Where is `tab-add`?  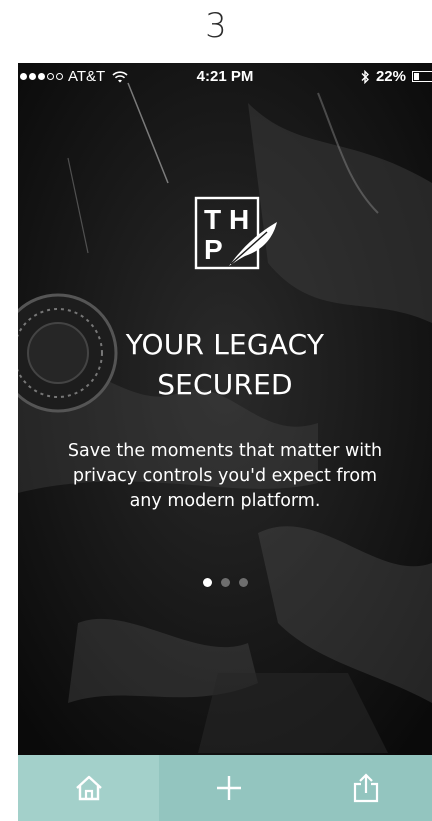 tab-add is located at coordinates (229, 788).